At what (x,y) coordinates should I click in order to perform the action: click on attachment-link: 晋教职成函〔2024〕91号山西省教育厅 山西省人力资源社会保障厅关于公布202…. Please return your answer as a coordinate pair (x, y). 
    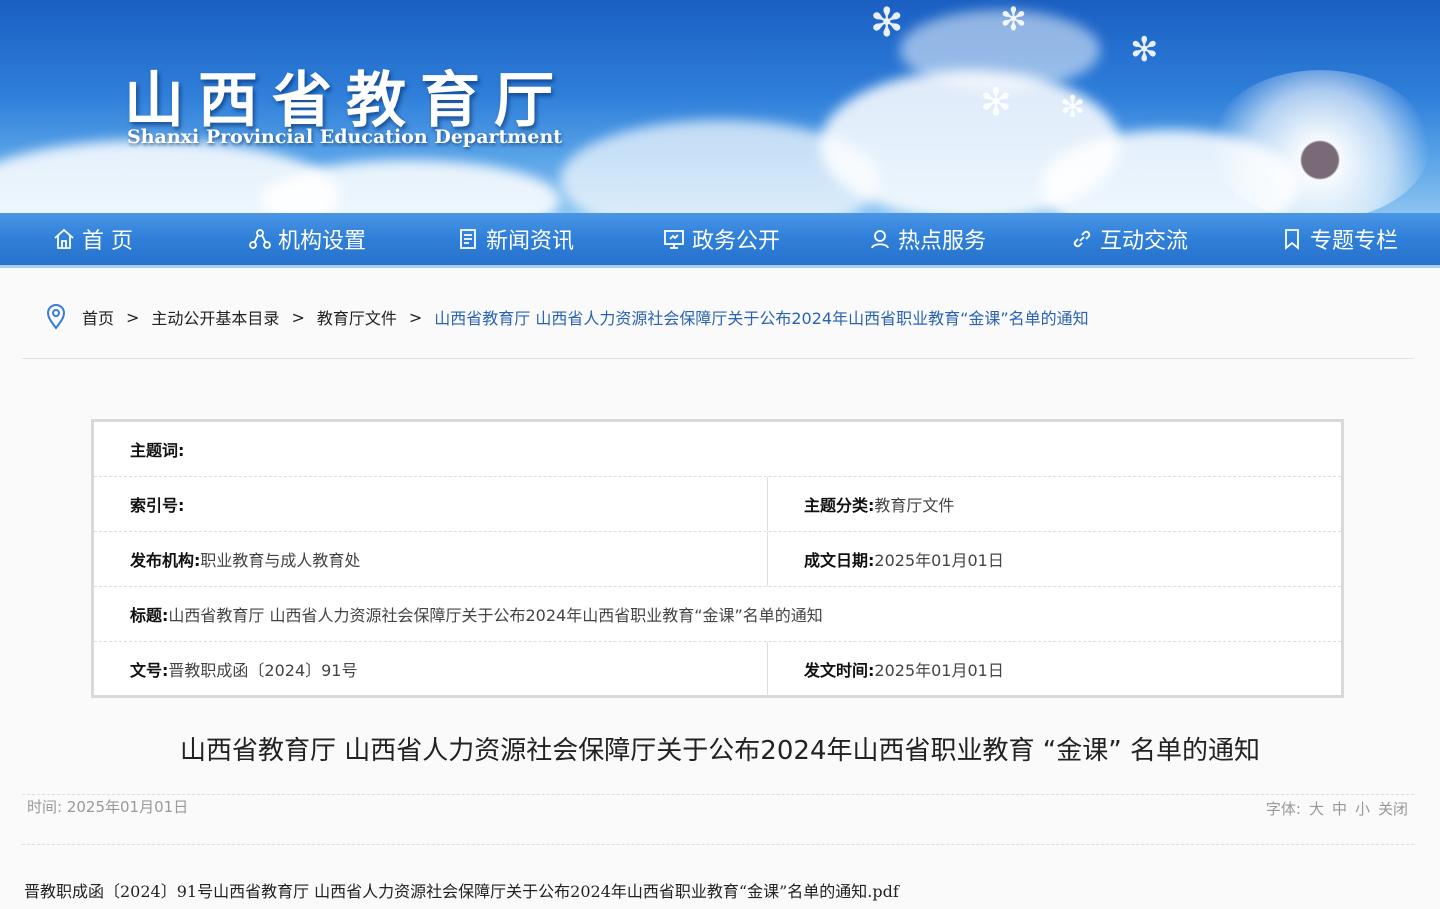
    Looking at the image, I should click on (461, 890).